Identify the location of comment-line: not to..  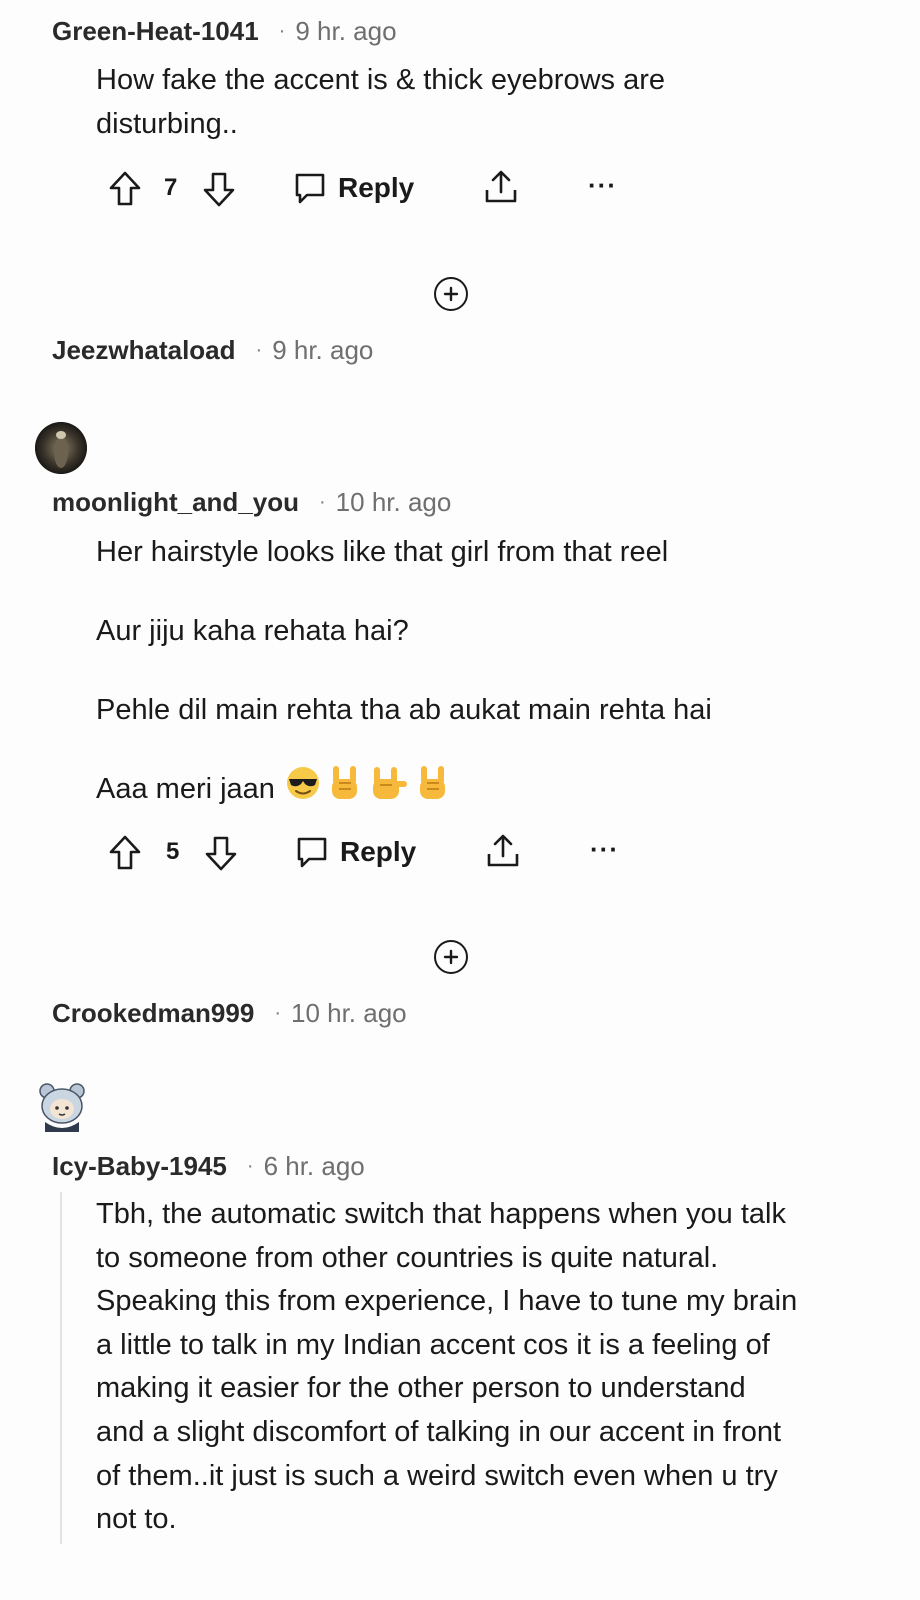
(136, 1519).